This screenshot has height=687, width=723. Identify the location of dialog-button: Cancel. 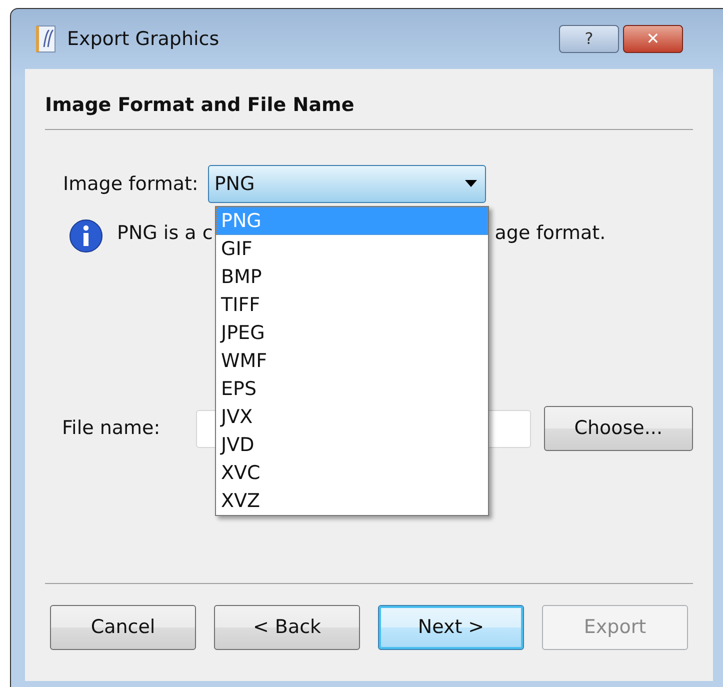
(123, 627).